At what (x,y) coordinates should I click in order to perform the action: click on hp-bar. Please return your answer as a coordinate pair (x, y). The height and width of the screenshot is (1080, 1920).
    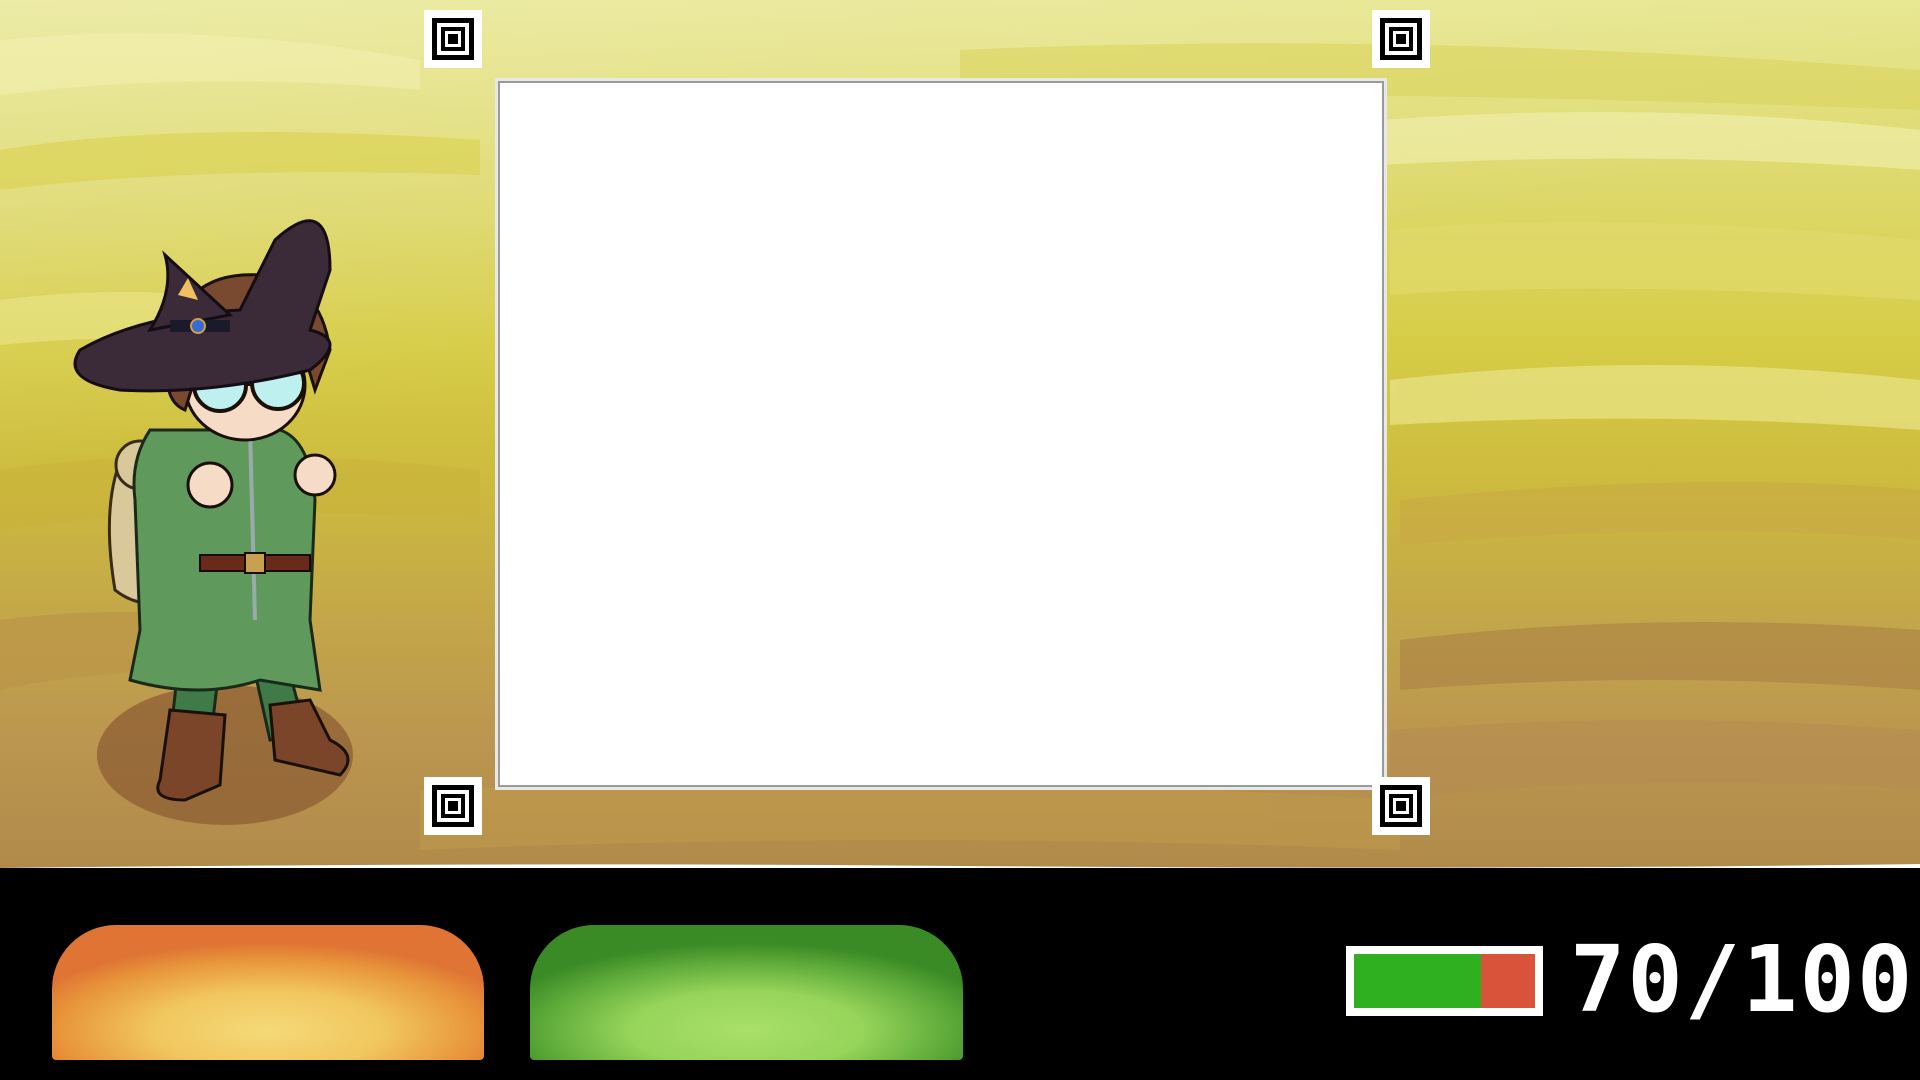
    Looking at the image, I should click on (1444, 981).